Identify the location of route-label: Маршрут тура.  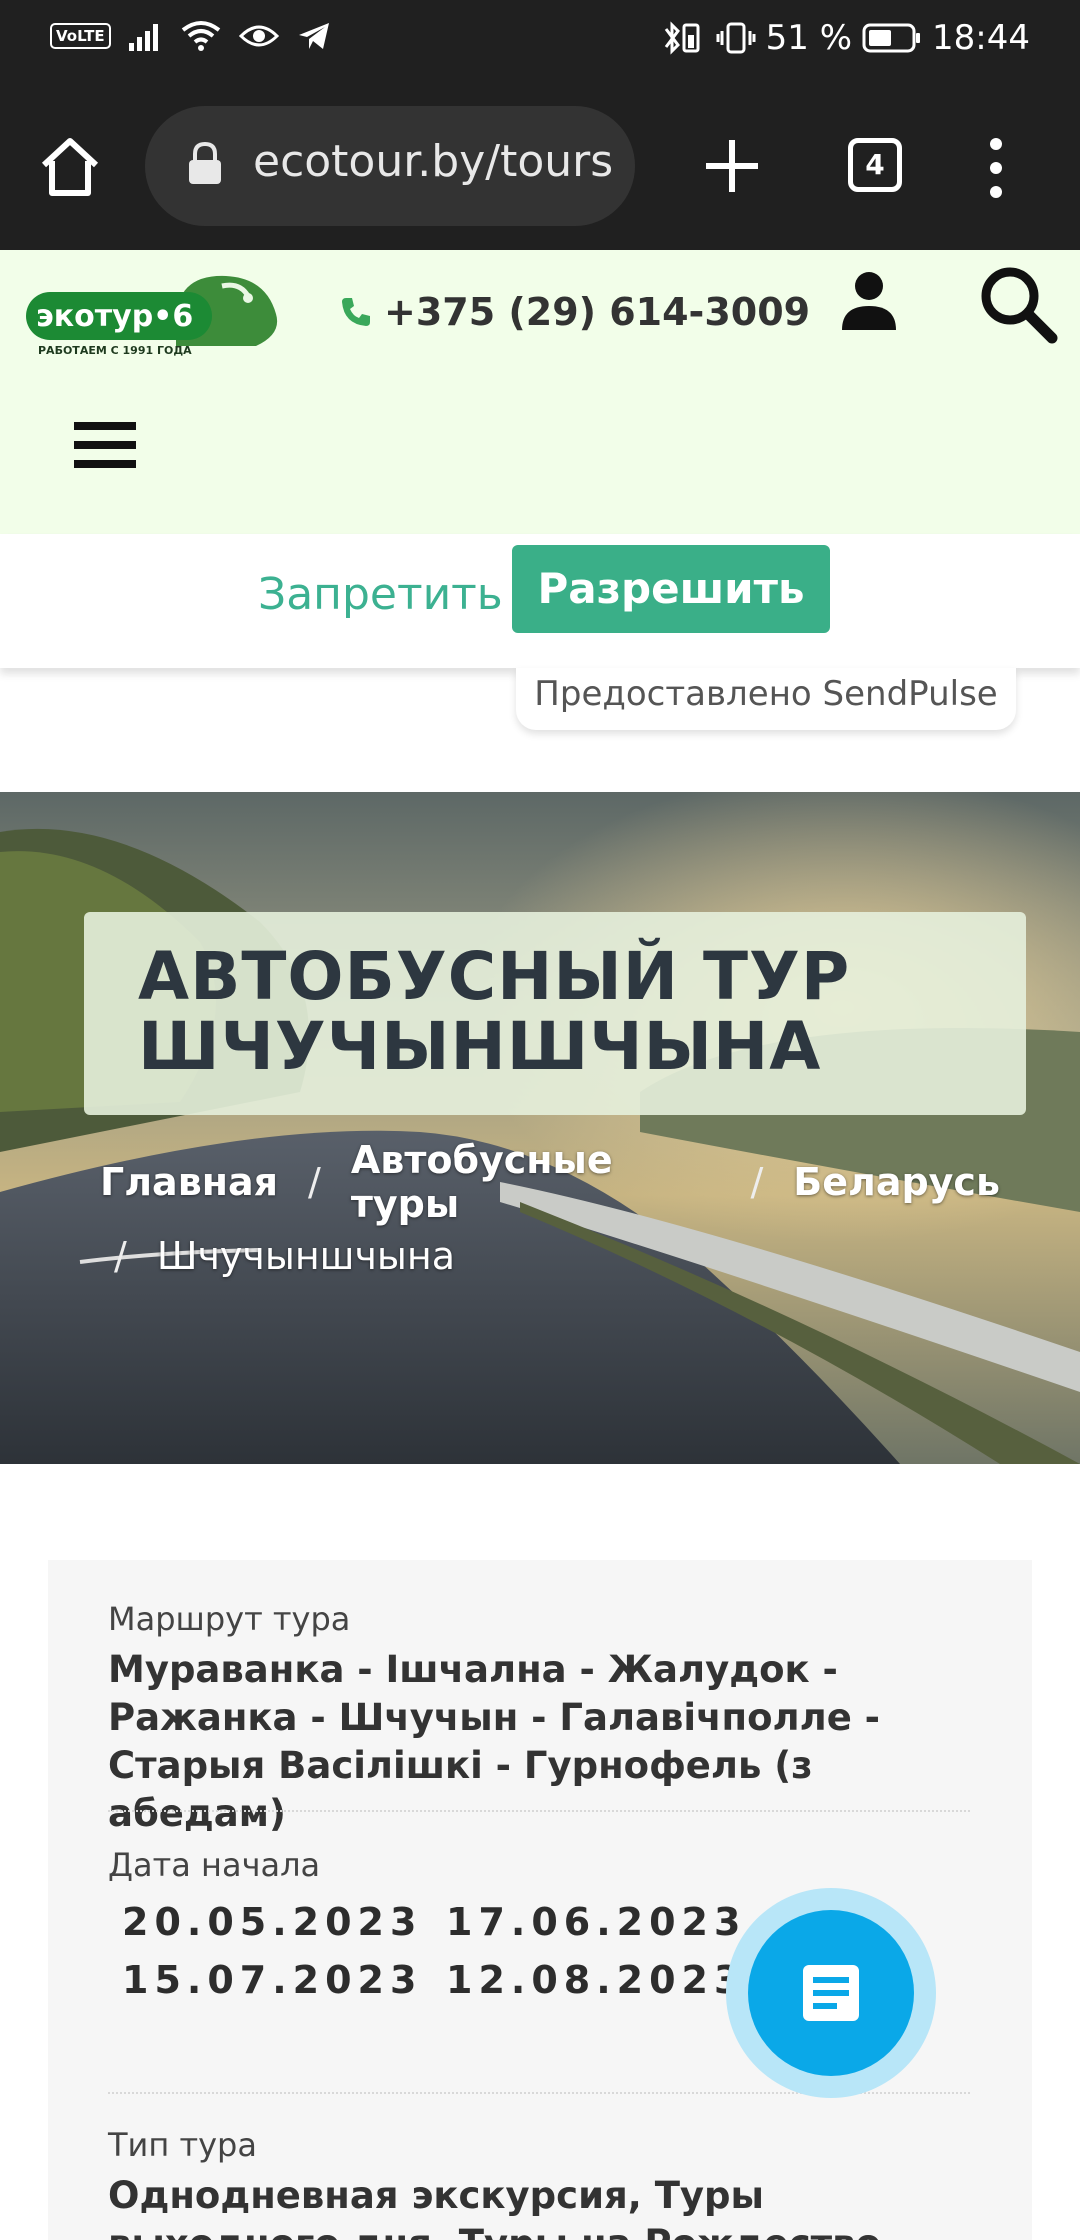
(229, 1619).